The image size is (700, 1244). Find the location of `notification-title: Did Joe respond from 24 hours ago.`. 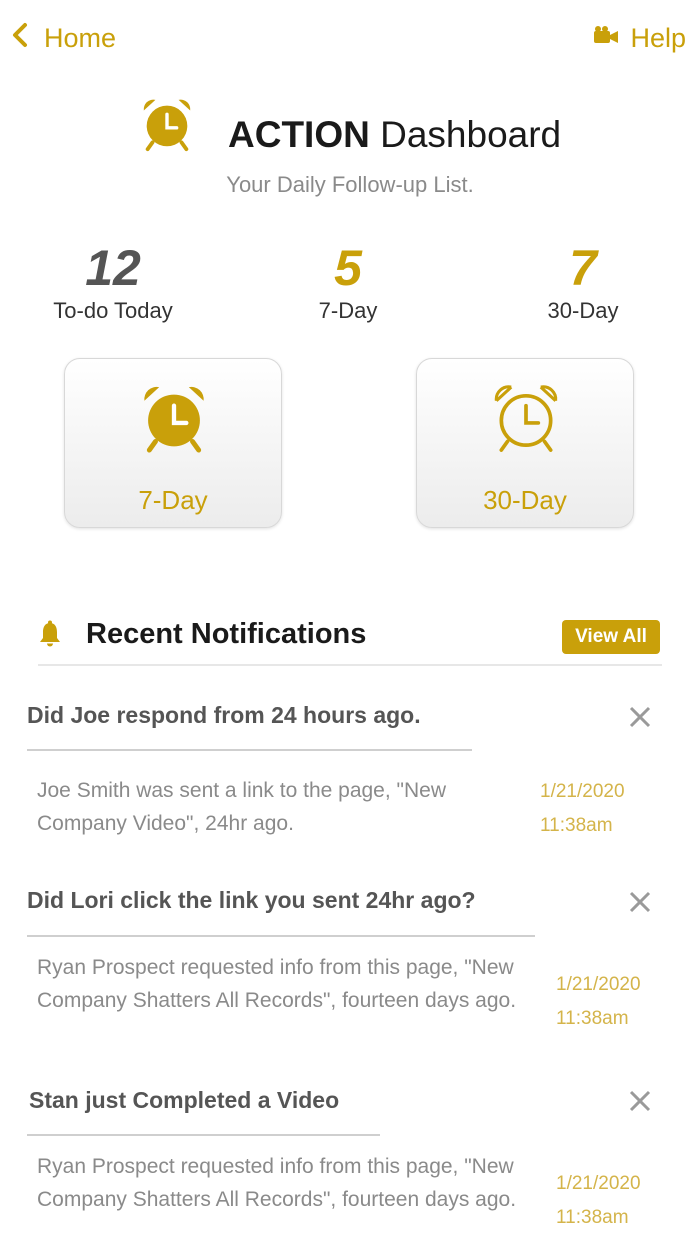

notification-title: Did Joe respond from 24 hours ago. is located at coordinates (224, 715).